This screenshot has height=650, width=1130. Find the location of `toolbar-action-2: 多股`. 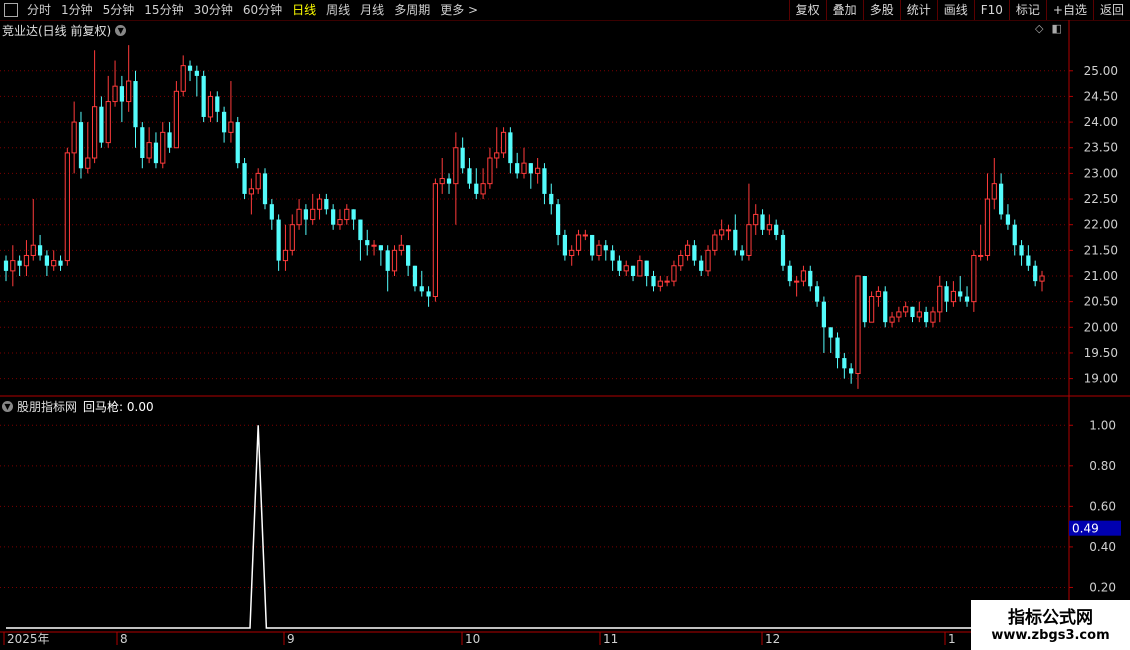

toolbar-action-2: 多股 is located at coordinates (881, 10).